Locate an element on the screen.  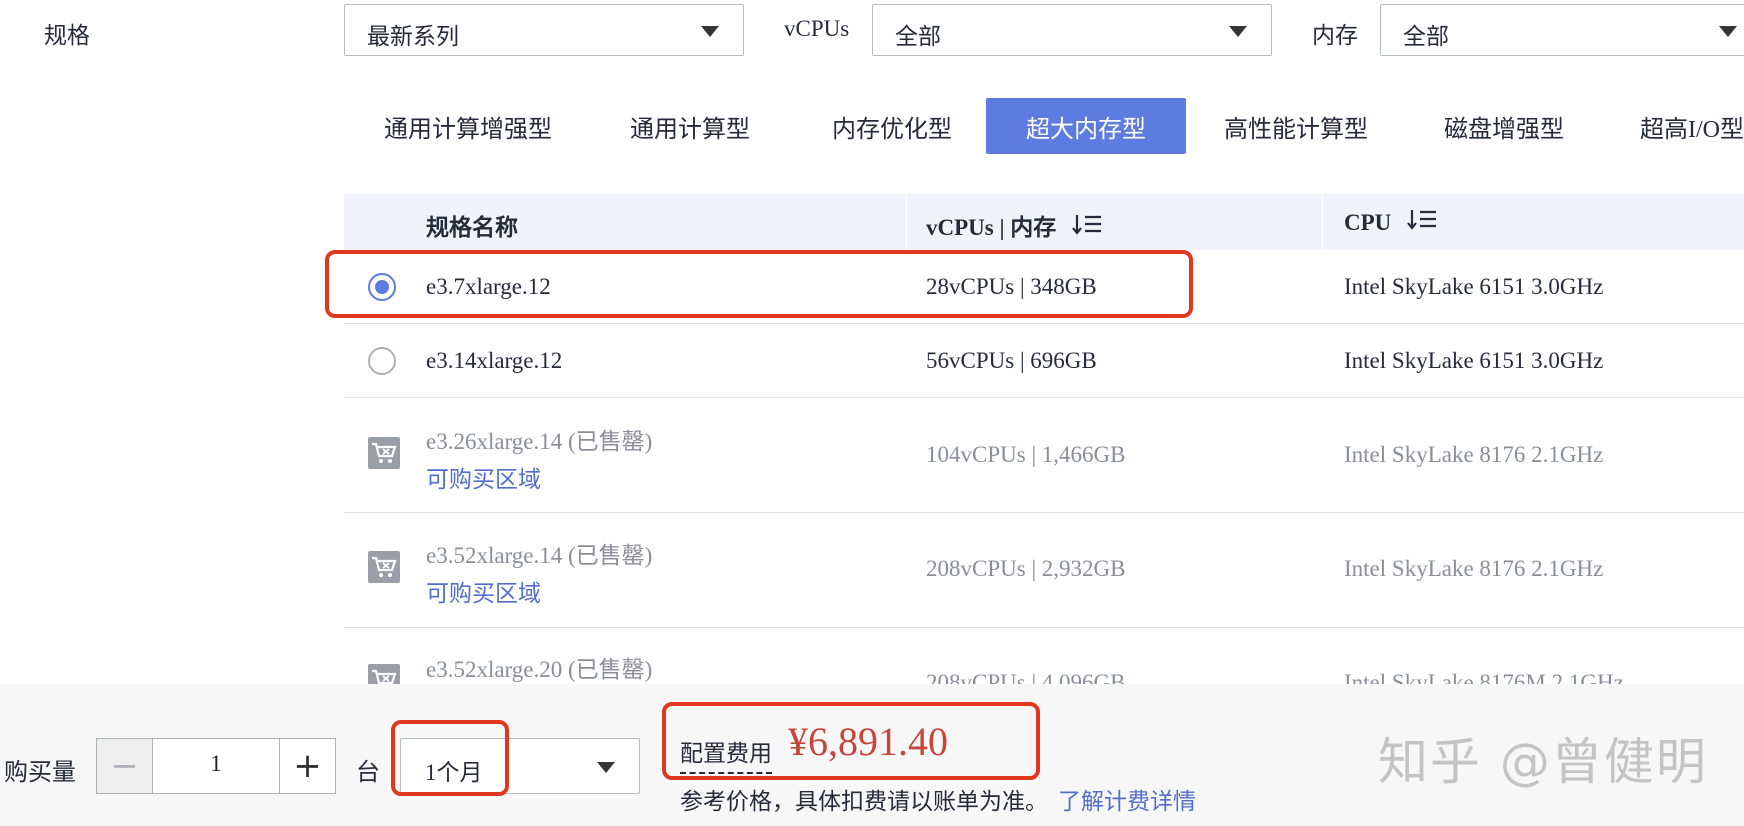
quantity-value: 1 is located at coordinates (216, 764).